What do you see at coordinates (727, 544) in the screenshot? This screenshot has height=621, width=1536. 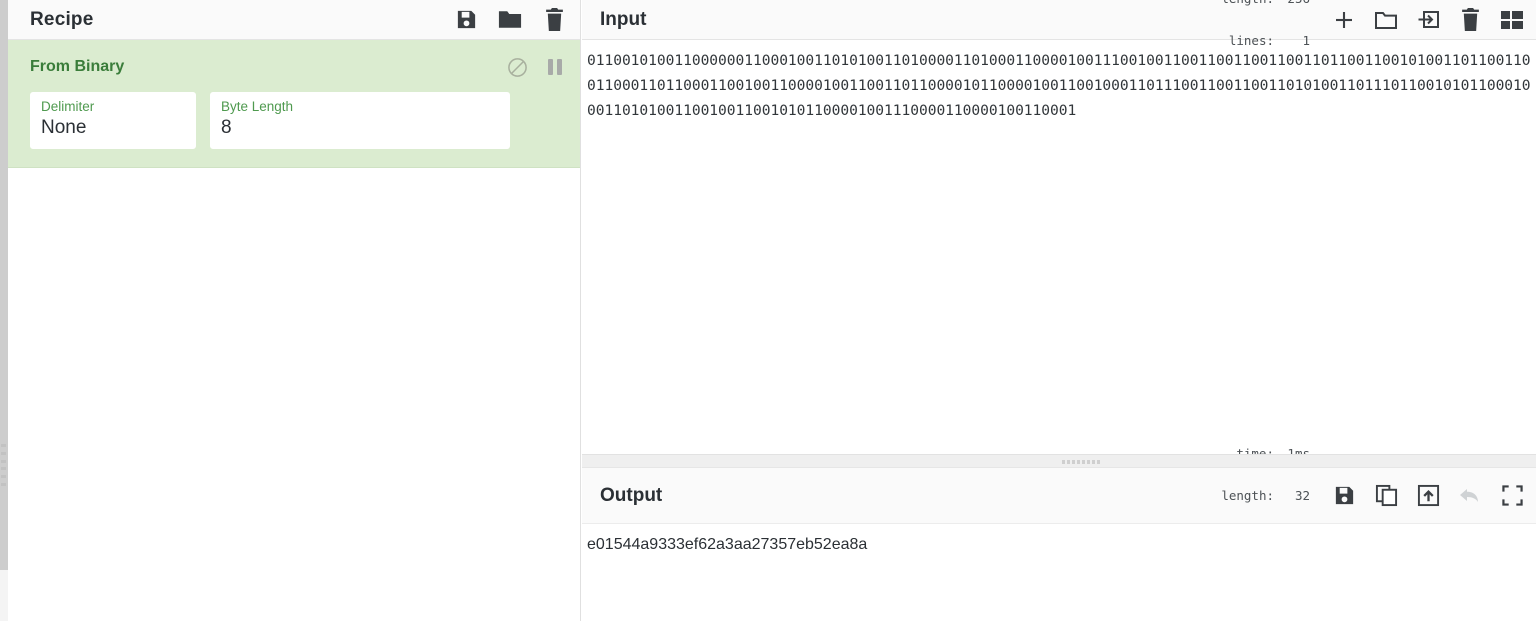 I see `output-text: e01544a9333ef62a3aa27357eb52ea8a` at bounding box center [727, 544].